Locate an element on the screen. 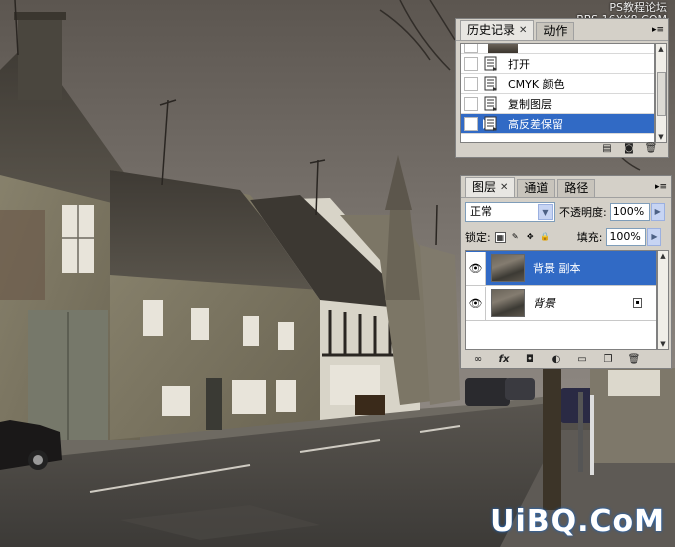 The image size is (675, 547). tab-paths: 路径 is located at coordinates (576, 188).